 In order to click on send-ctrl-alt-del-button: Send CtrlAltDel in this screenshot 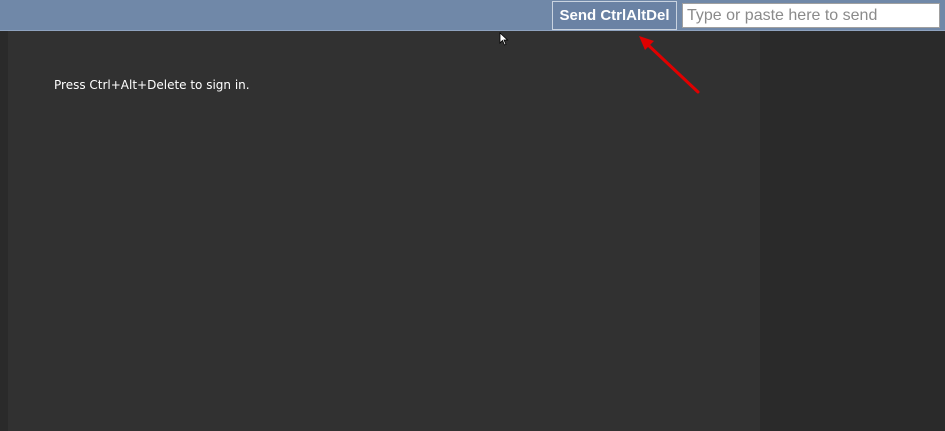, I will do `click(614, 15)`.